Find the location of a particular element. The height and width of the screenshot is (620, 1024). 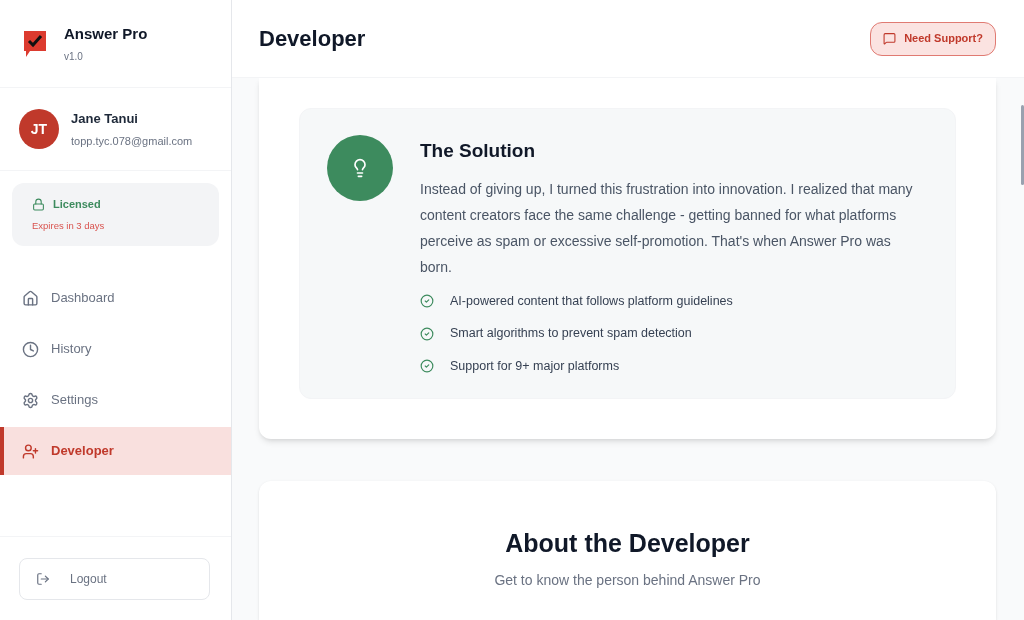

chat-icon is located at coordinates (890, 38).